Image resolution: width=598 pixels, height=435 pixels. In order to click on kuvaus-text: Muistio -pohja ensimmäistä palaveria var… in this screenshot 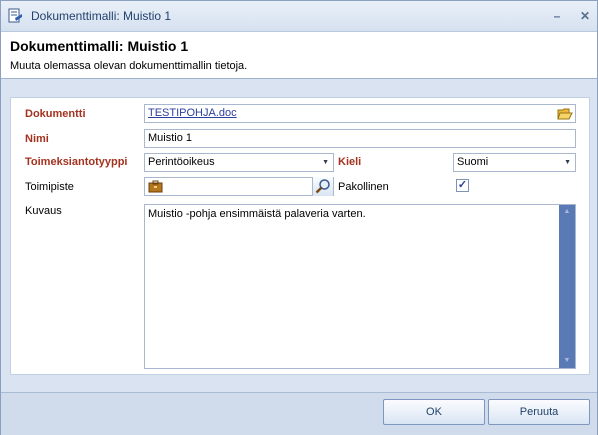, I will do `click(257, 214)`.